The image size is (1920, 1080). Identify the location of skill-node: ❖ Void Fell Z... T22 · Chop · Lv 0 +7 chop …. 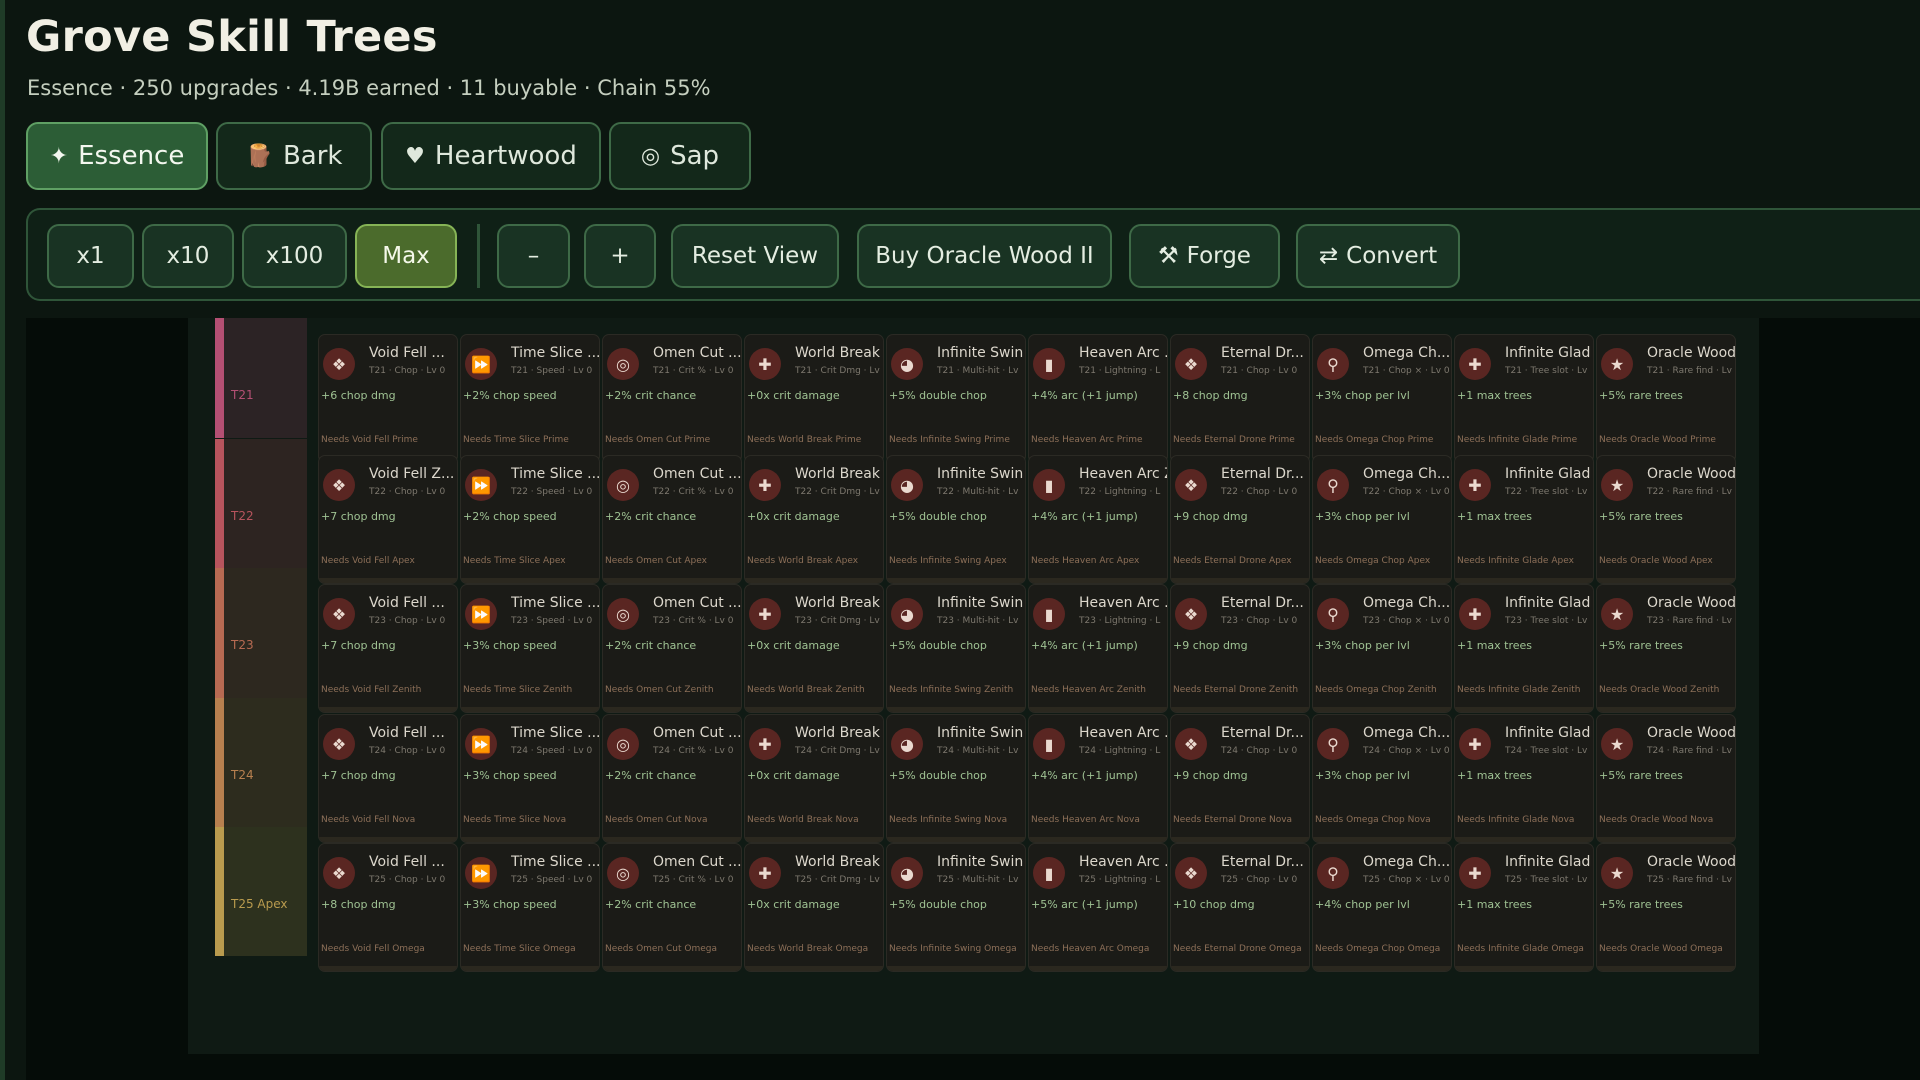
(388, 519).